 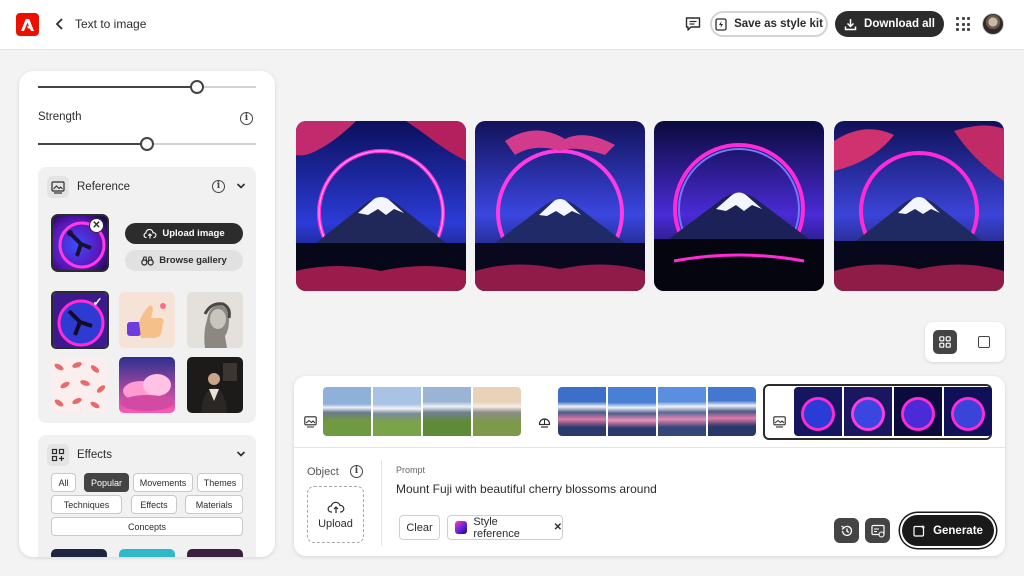 I want to click on effect-chip-techniques: Techniques, so click(x=86, y=504).